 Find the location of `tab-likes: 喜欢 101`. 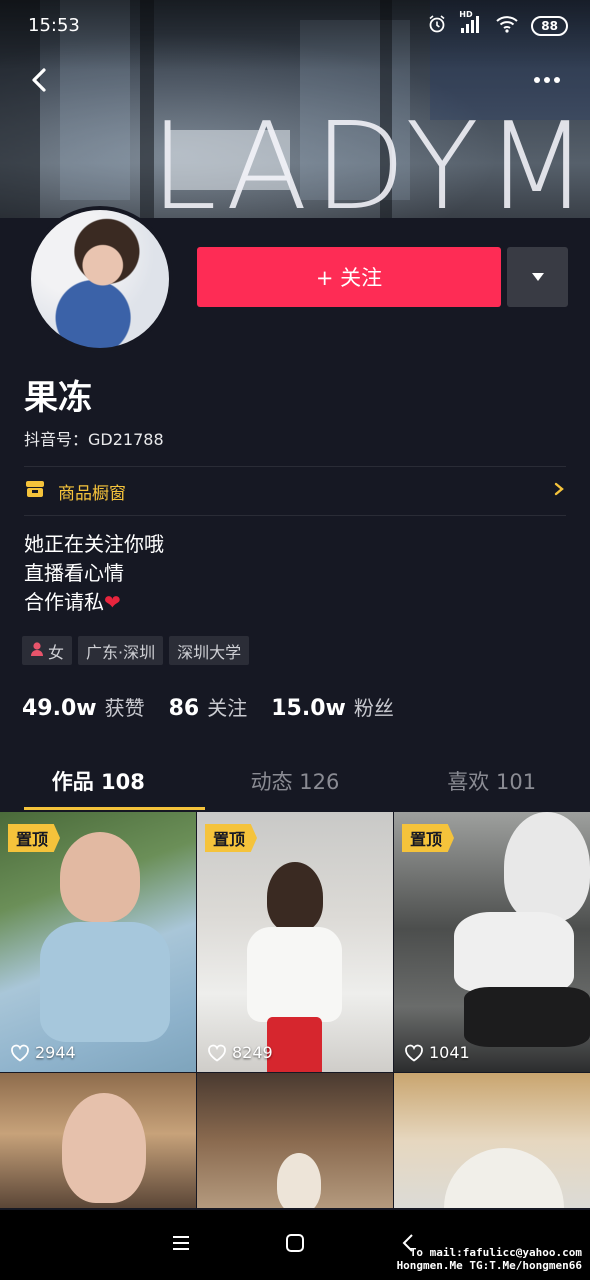

tab-likes: 喜欢 101 is located at coordinates (491, 781).